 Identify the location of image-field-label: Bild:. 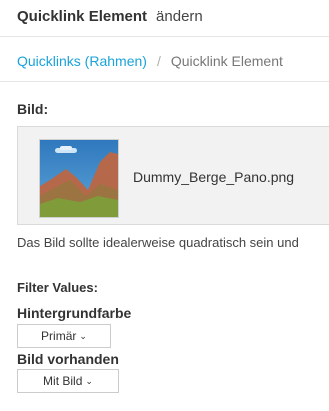
(33, 109).